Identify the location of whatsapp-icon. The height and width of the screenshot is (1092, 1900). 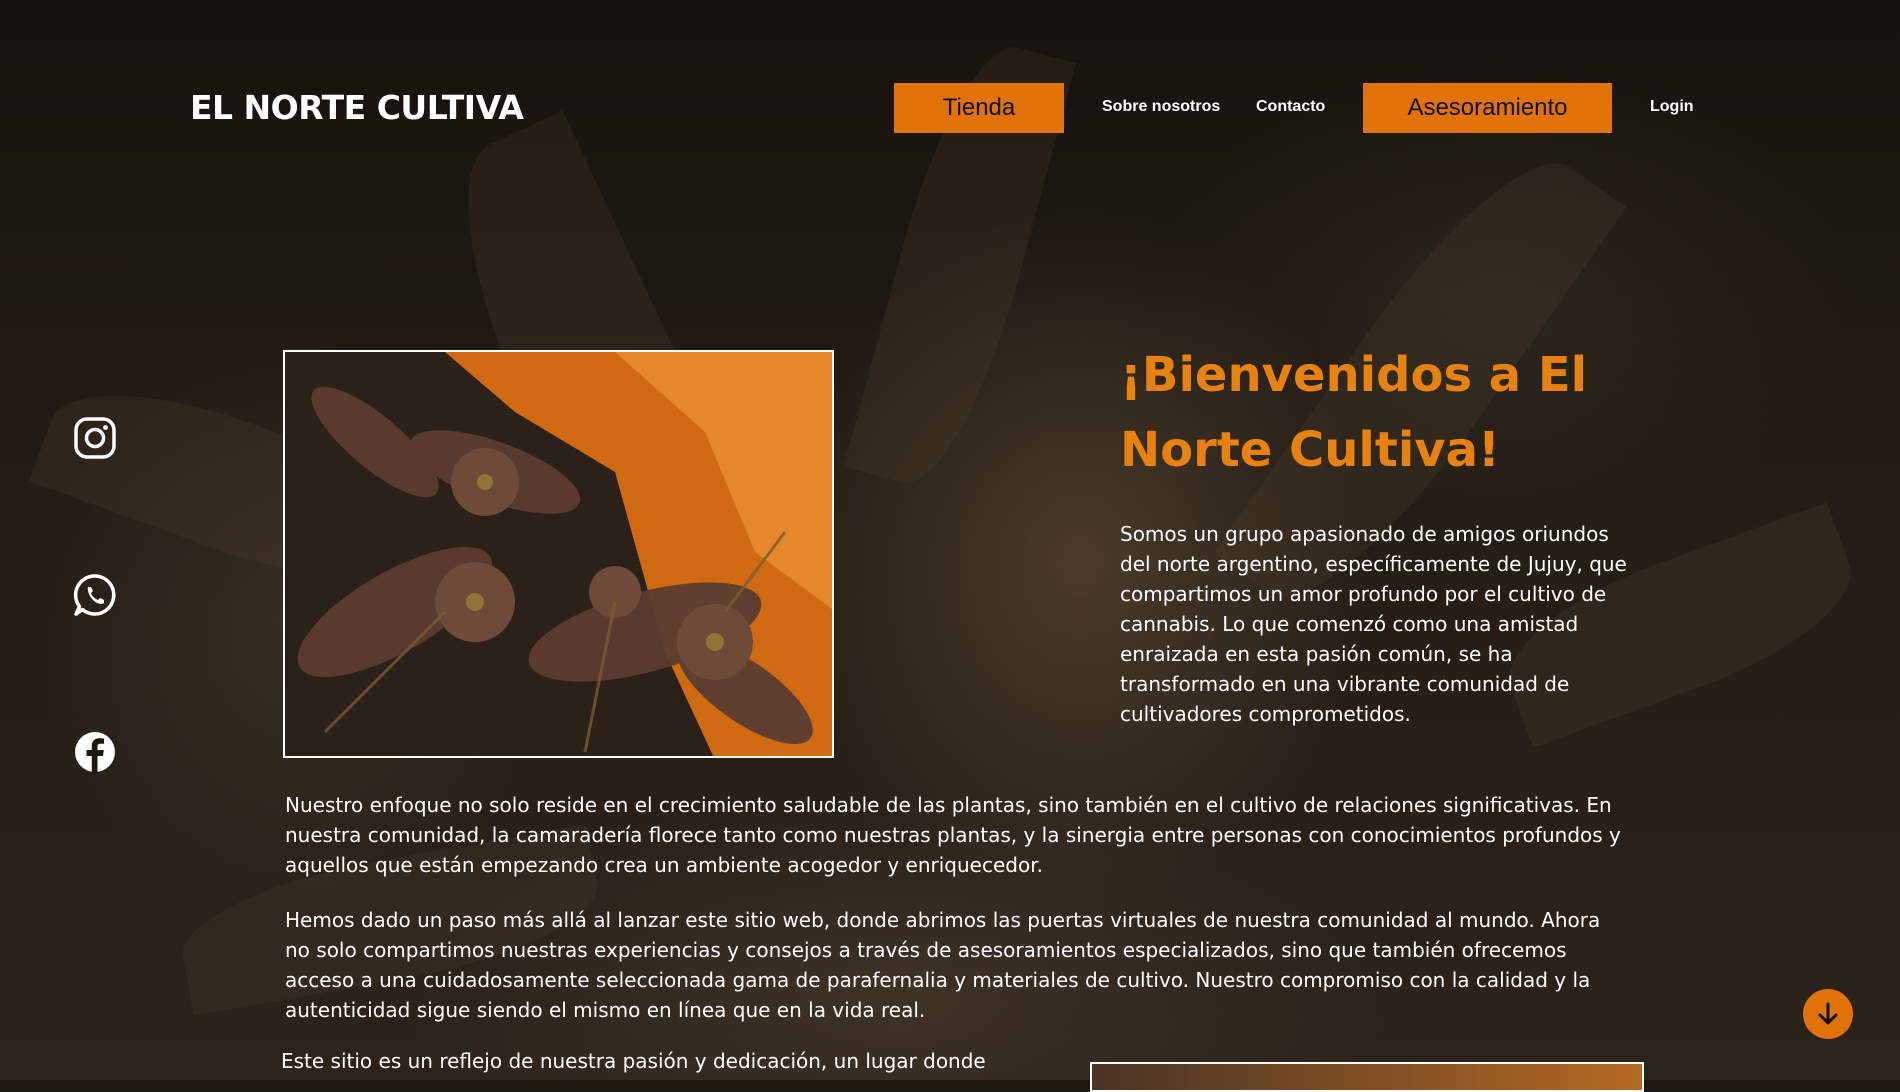
(95, 595).